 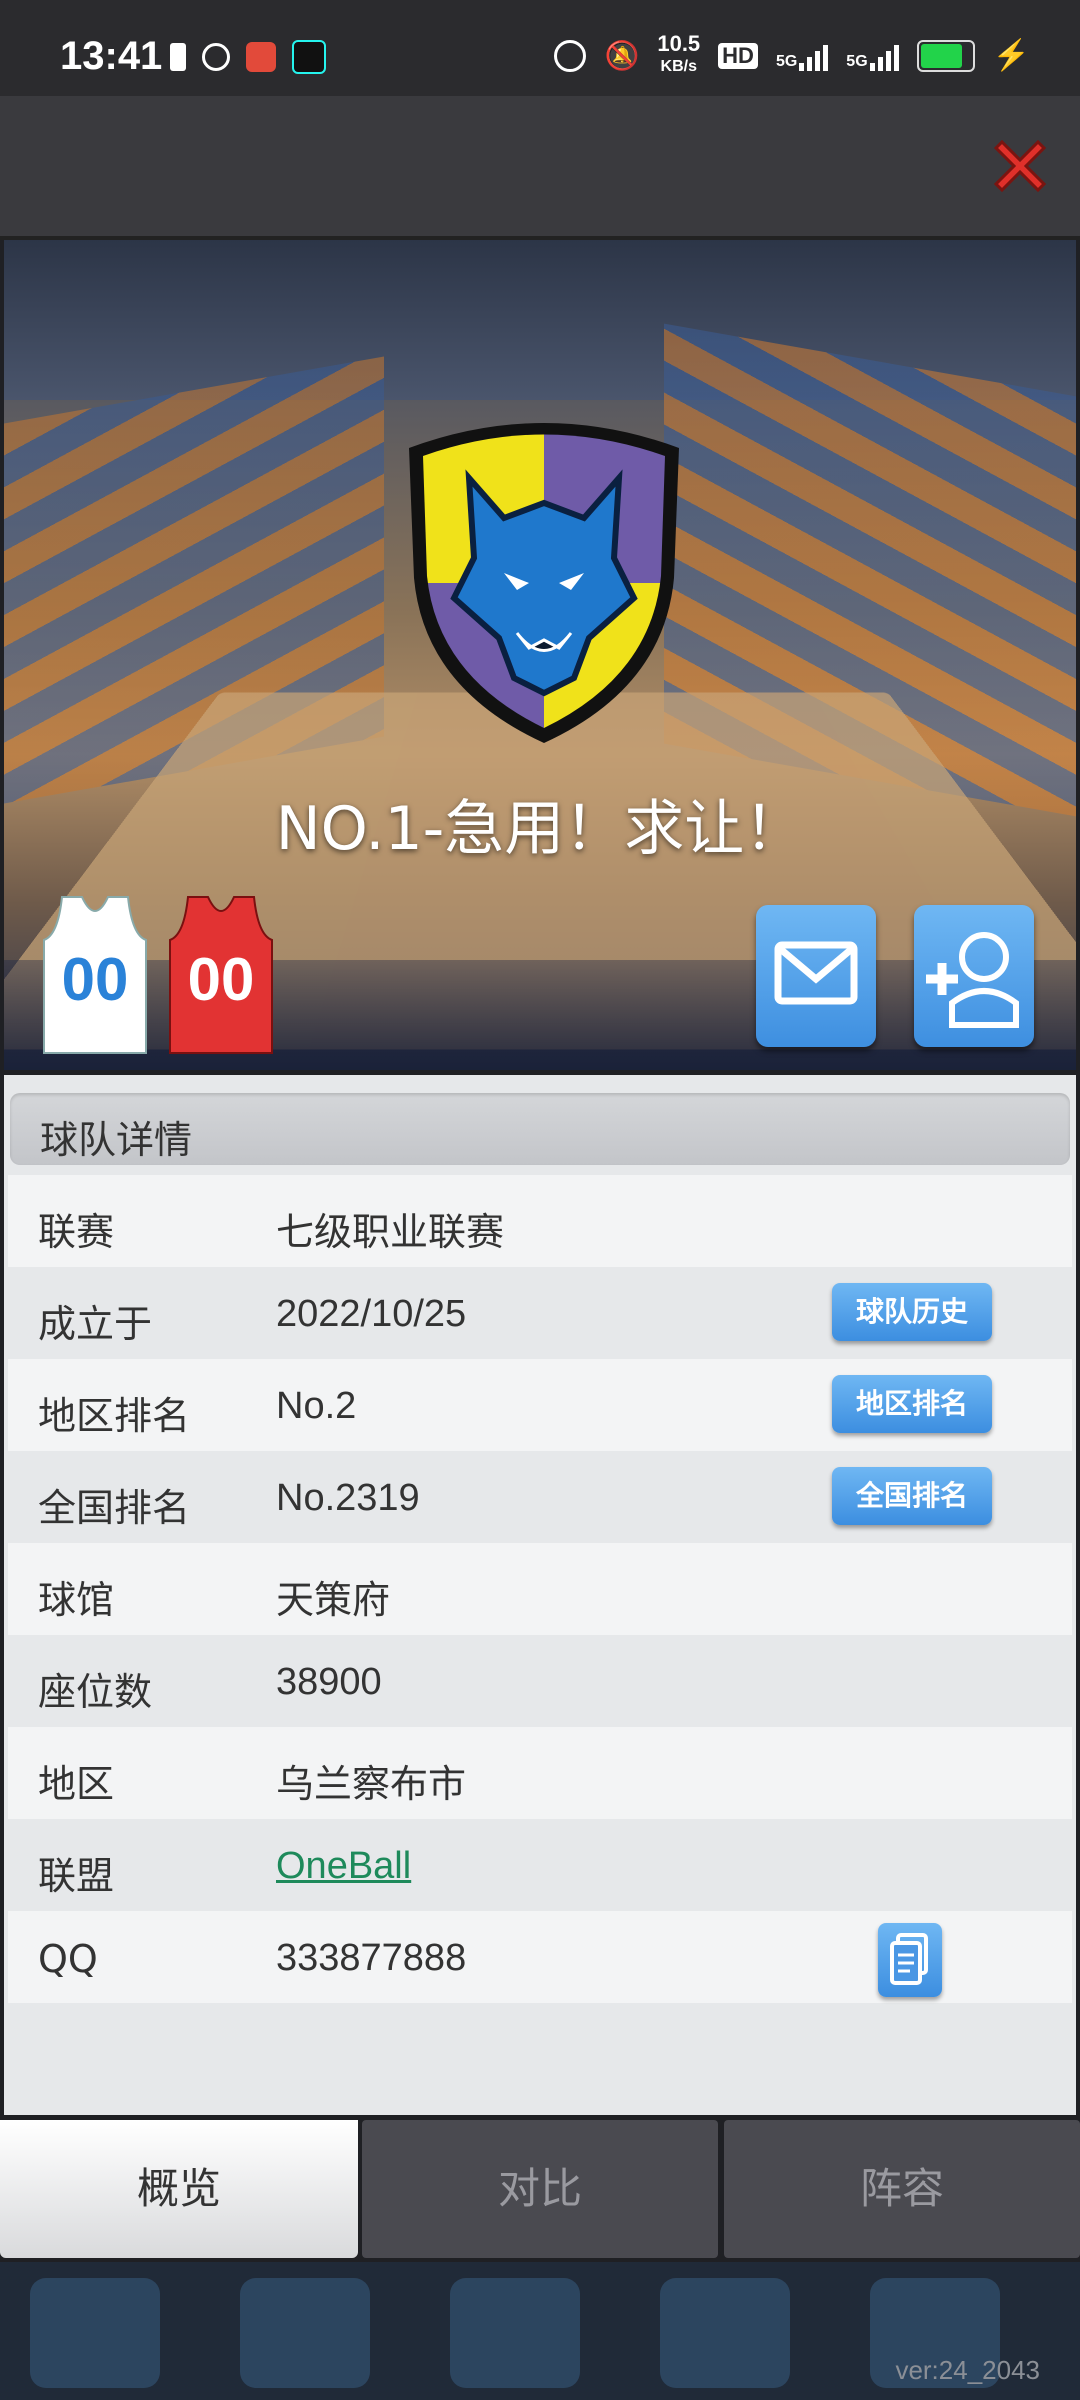 What do you see at coordinates (316, 1406) in the screenshot?
I see `row-value: No.2` at bounding box center [316, 1406].